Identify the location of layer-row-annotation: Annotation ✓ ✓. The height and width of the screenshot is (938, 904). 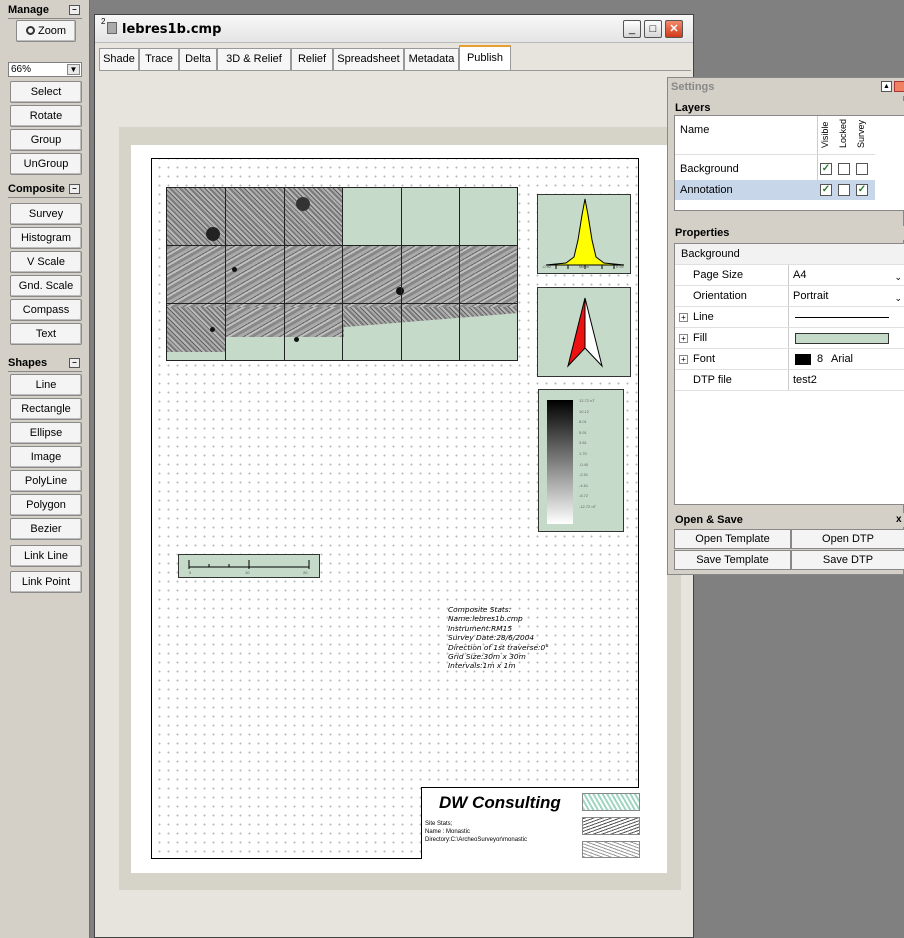
(775, 190).